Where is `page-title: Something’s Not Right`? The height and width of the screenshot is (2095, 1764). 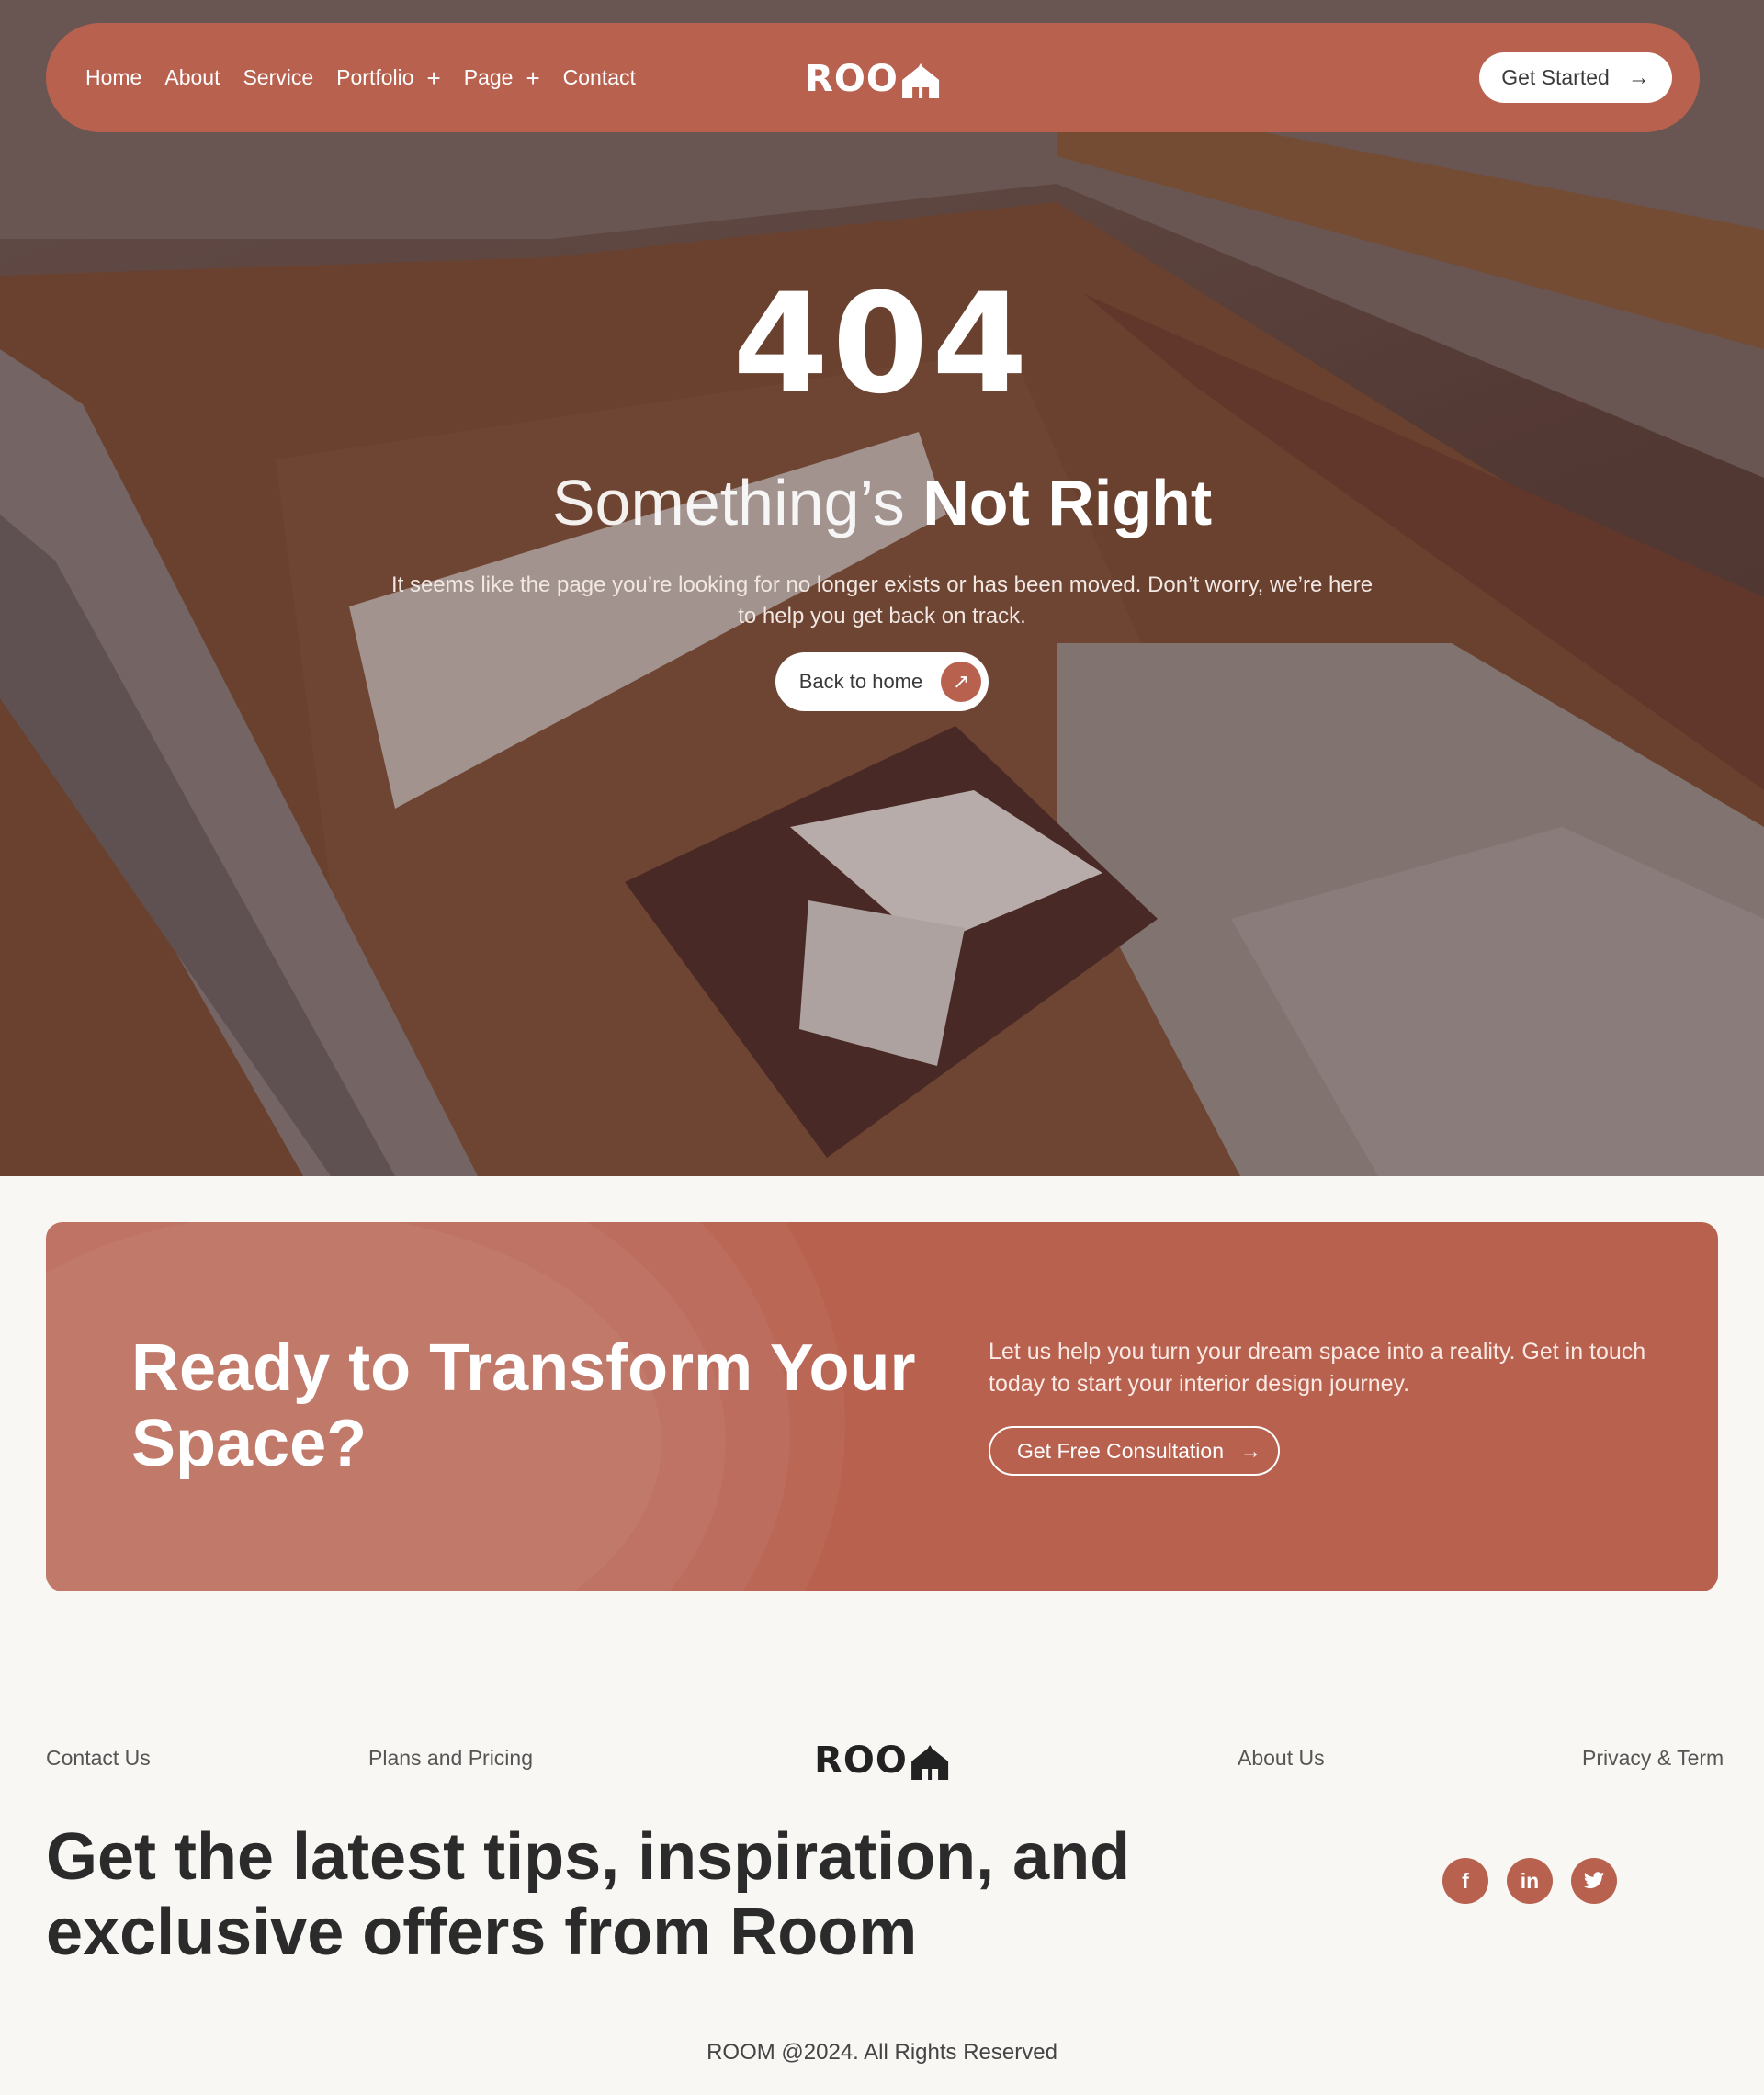
page-title: Something’s Not Right is located at coordinates (882, 502).